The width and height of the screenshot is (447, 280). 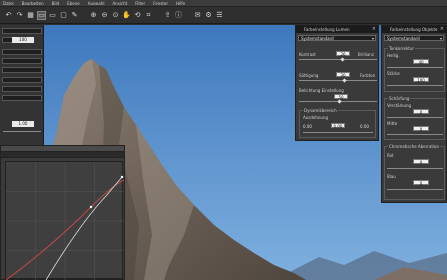 I want to click on brightness-value: 26, so click(x=343, y=54).